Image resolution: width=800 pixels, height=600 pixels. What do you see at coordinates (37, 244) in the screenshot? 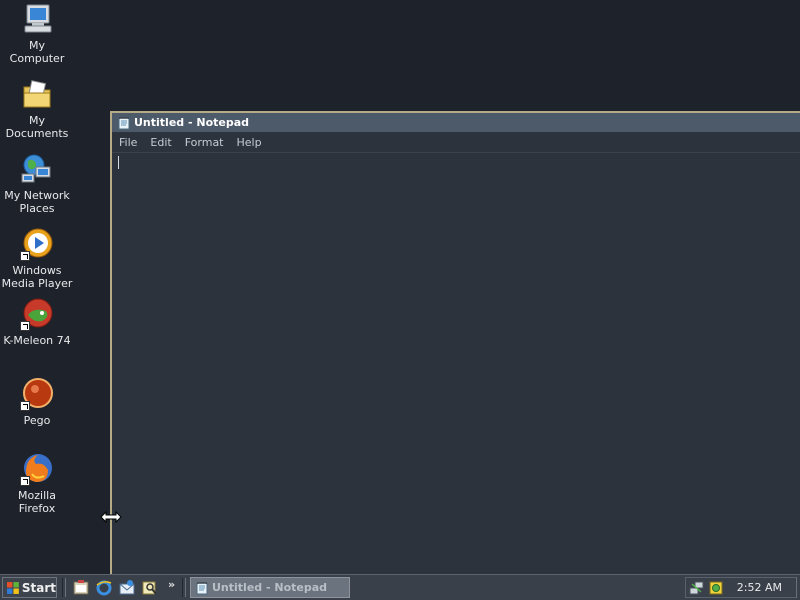
I see `media-player-icon` at bounding box center [37, 244].